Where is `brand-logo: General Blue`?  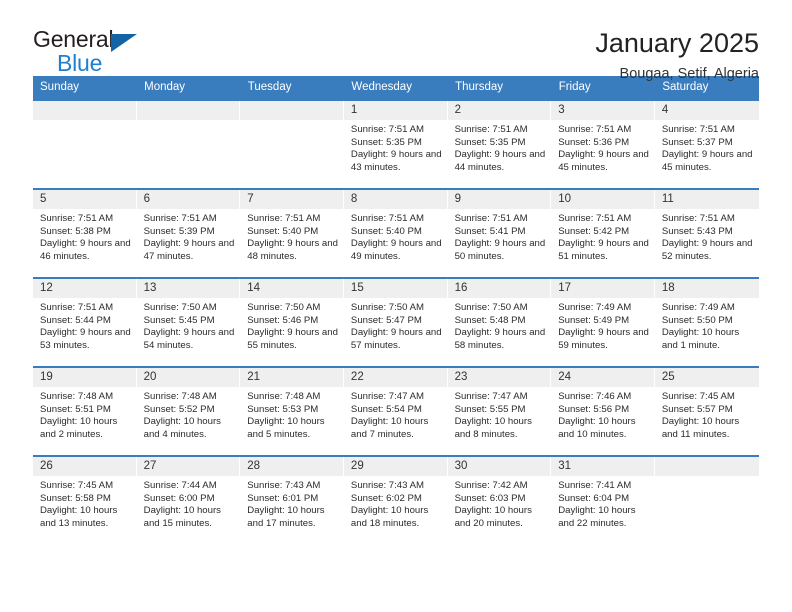
brand-logo: General Blue is located at coordinates (93, 55).